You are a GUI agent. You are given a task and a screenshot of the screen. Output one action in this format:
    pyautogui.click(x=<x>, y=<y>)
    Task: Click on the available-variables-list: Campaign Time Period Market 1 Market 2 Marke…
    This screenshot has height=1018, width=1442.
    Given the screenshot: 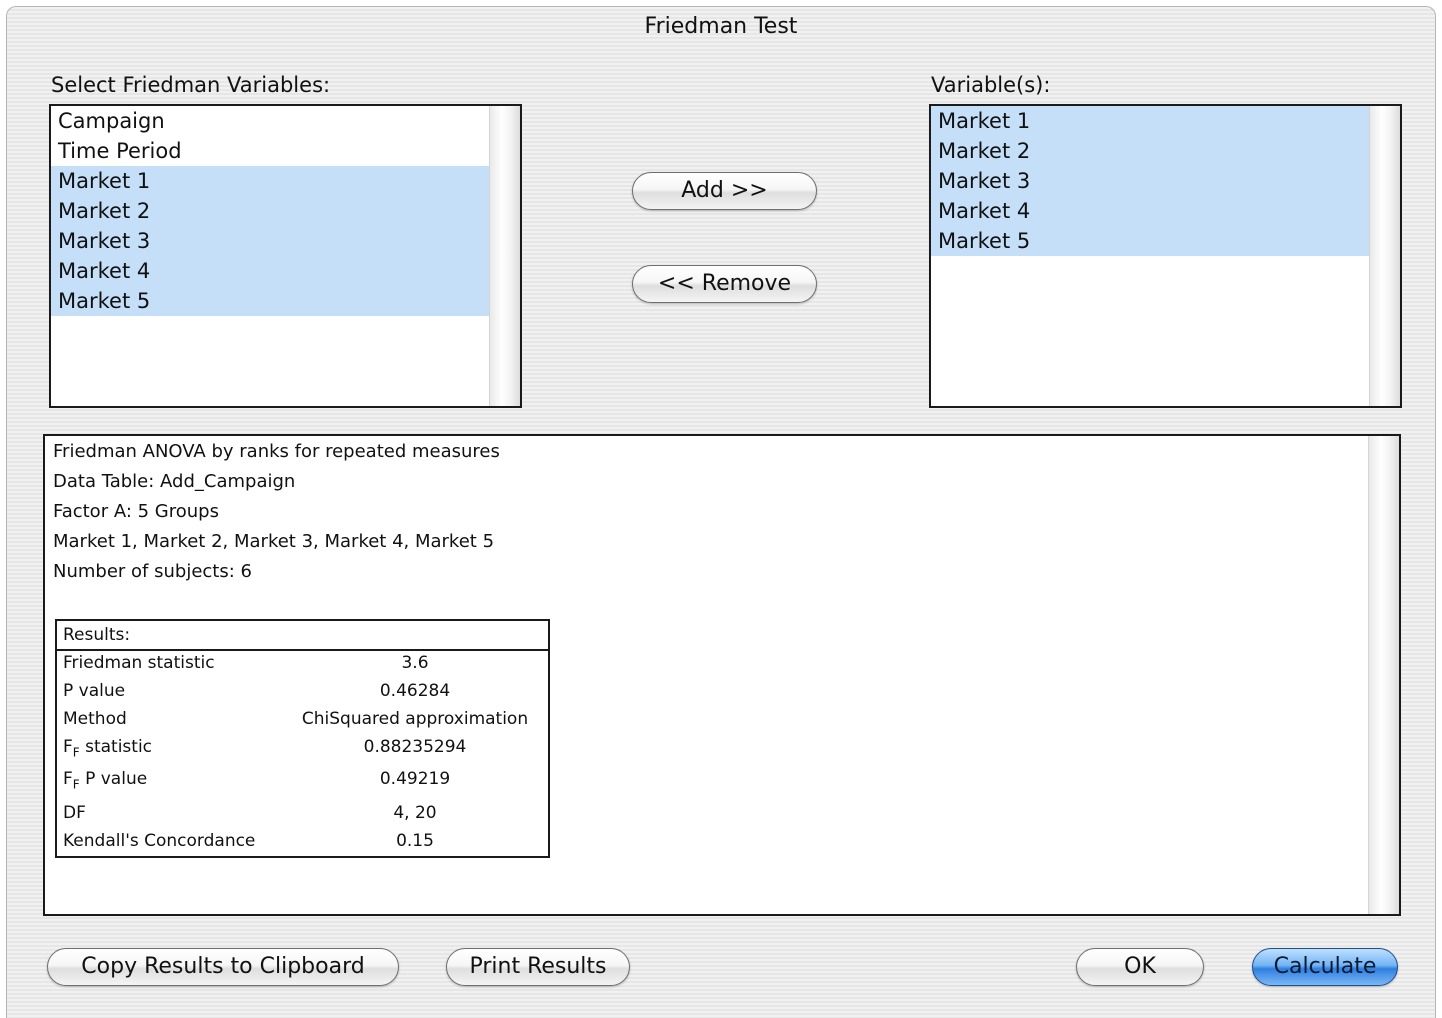 What is the action you would take?
    pyautogui.click(x=285, y=256)
    